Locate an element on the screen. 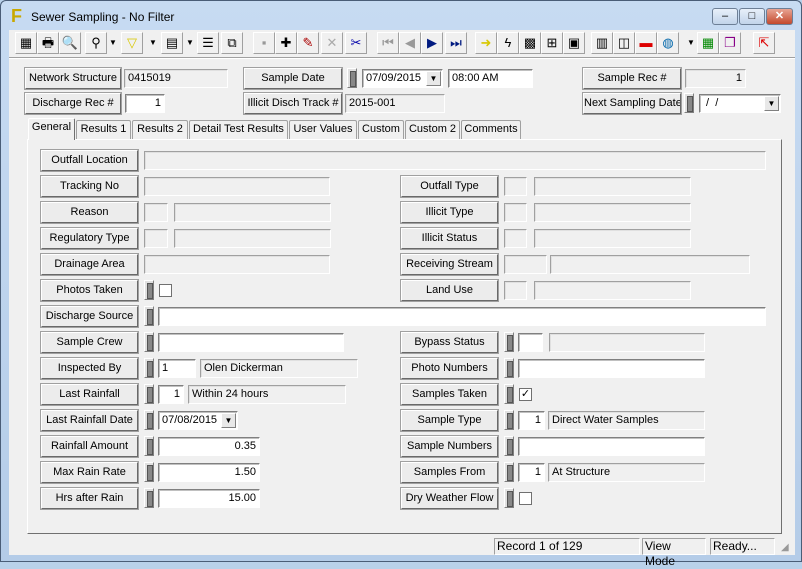  next-record-icon: ▶ is located at coordinates (432, 43).